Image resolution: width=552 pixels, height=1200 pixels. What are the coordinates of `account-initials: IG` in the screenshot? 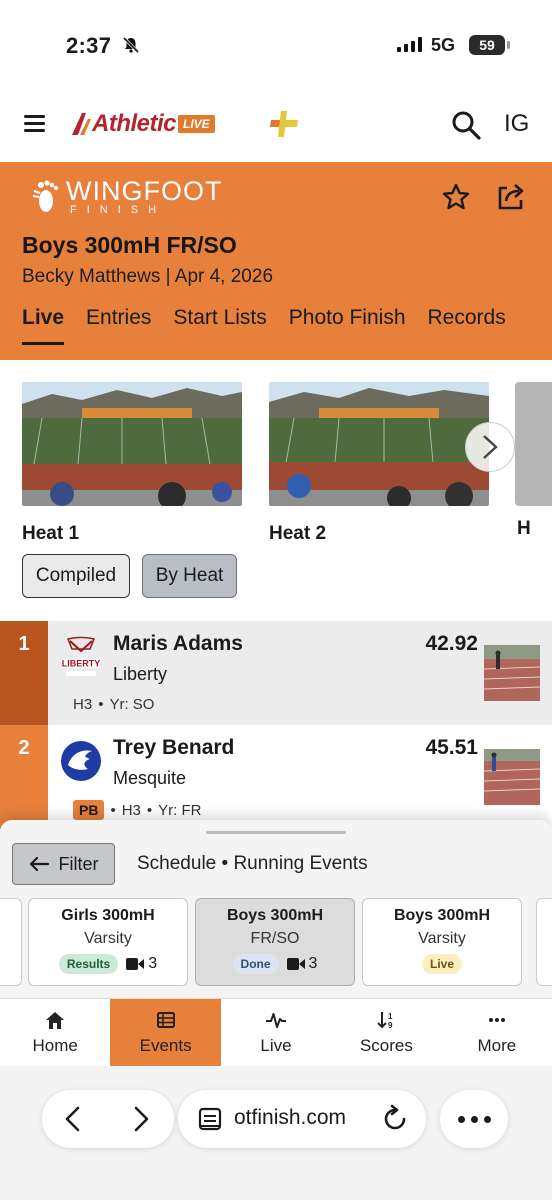 It's located at (516, 124).